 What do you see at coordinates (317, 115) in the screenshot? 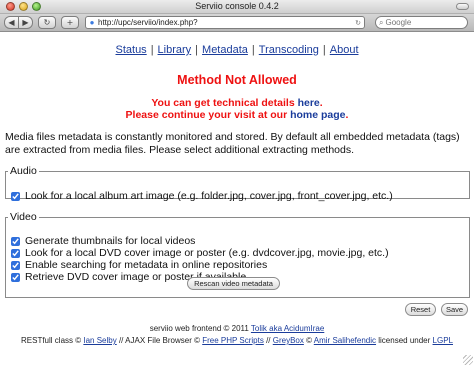
I see `home-page-link: home page` at bounding box center [317, 115].